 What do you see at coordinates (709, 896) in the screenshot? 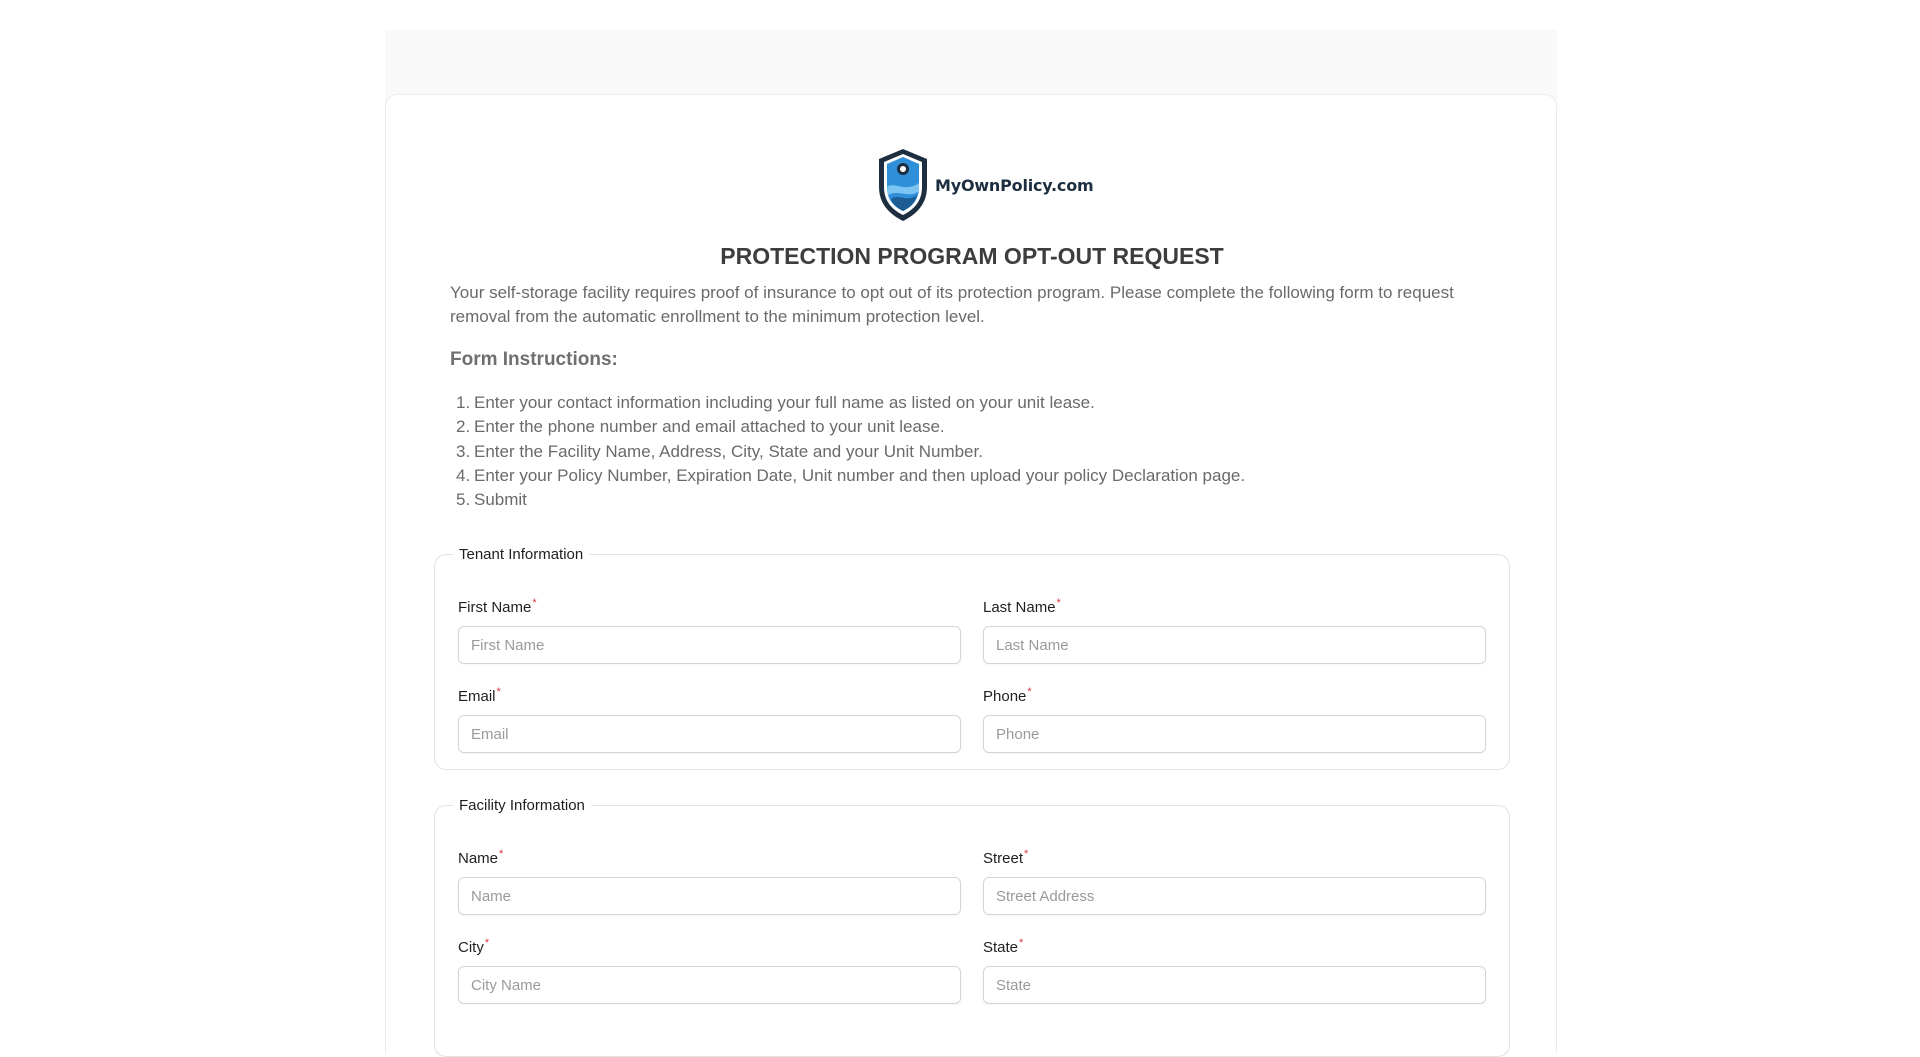
I see `facility-name-input` at bounding box center [709, 896].